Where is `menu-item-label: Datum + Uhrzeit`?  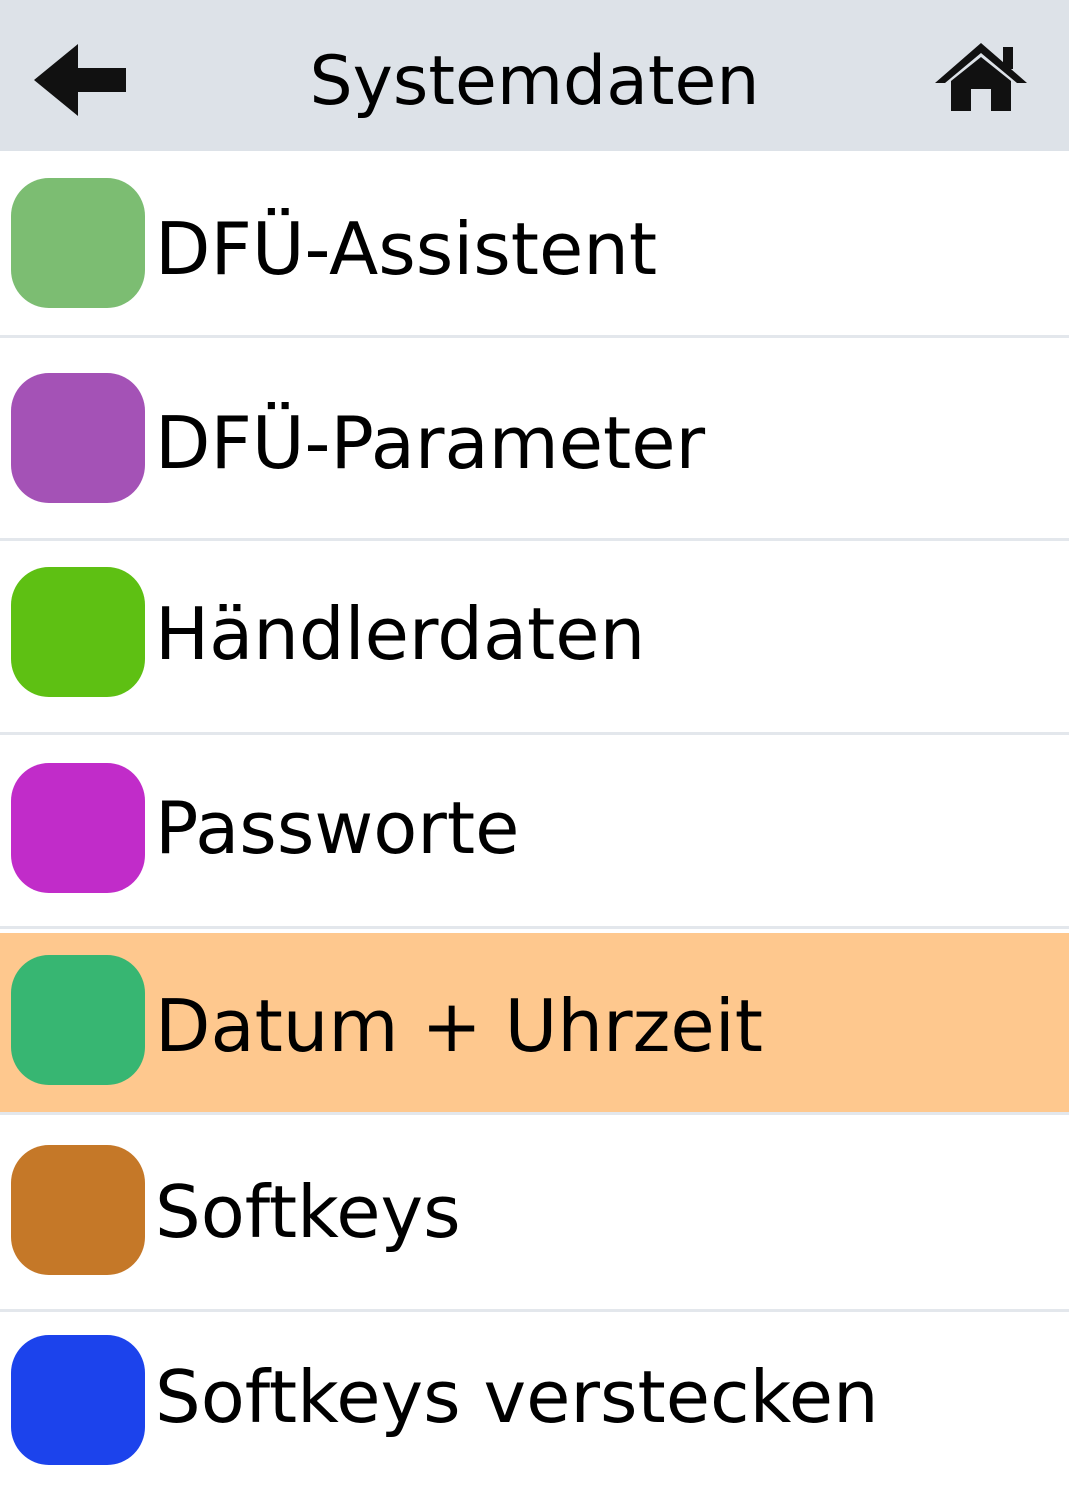
menu-item-label: Datum + Uhrzeit is located at coordinates (459, 1026).